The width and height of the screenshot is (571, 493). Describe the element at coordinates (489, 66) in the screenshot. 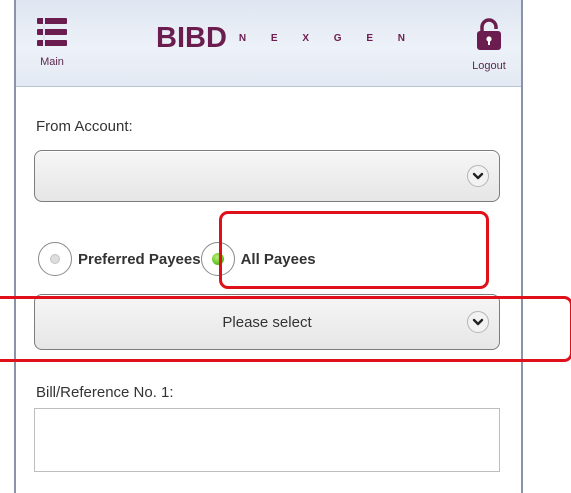

I see `logout-label: Logout` at that location.